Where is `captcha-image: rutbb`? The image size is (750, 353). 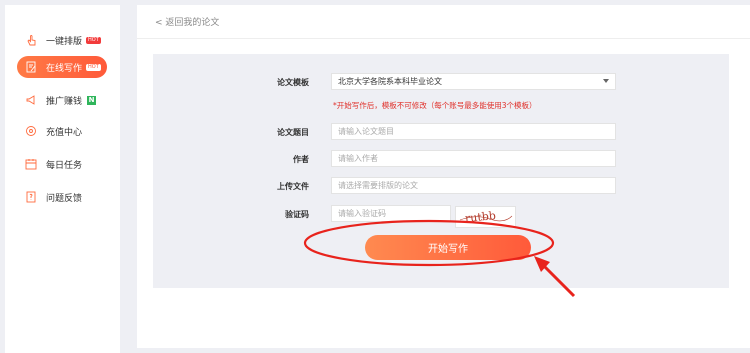
captcha-image: rutbb is located at coordinates (485, 217).